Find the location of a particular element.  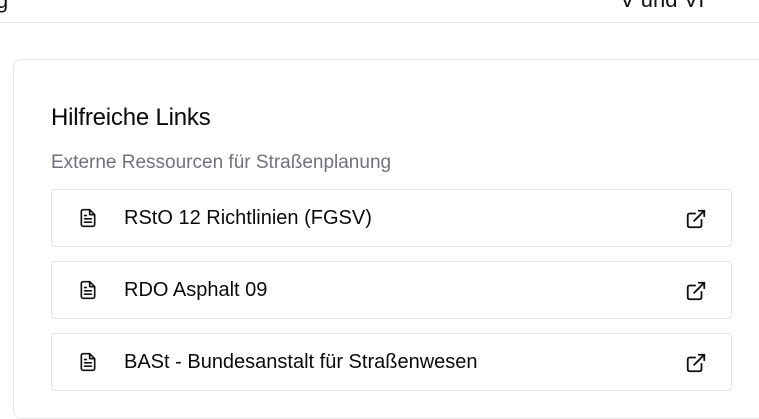

top-right-fragment: V und VI is located at coordinates (662, 6).